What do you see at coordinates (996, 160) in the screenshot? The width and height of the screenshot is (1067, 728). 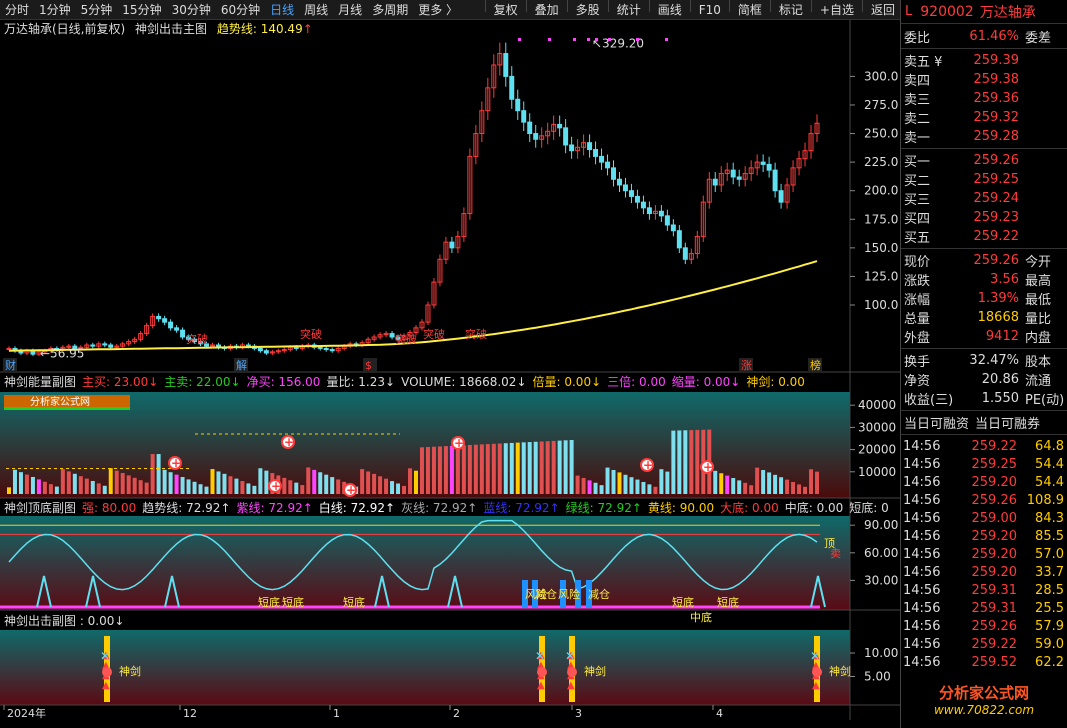 I see `bid-price: 259.26` at bounding box center [996, 160].